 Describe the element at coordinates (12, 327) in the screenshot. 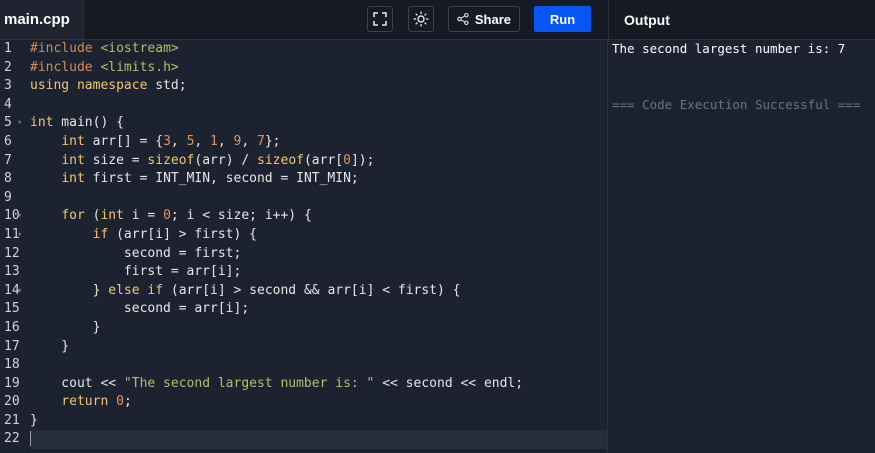

I see `line-number: 16` at that location.